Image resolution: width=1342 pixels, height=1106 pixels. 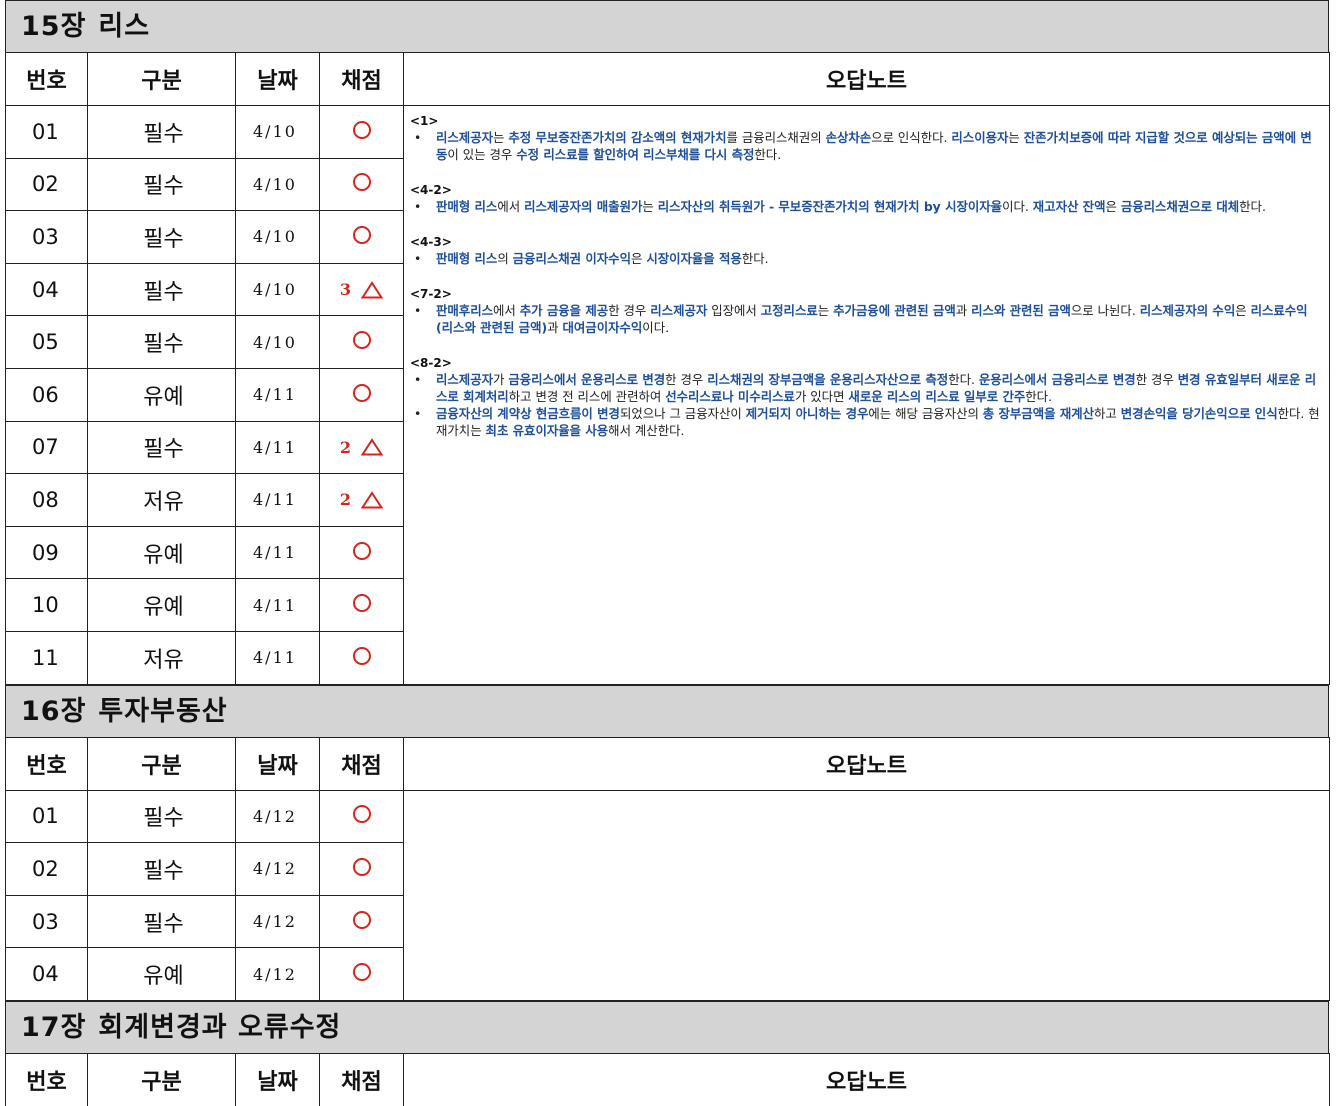 What do you see at coordinates (865, 258) in the screenshot?
I see `note-item: • 판매형 리스의 금융리스채권 이자수익은 시장이자율을 적용한다.` at bounding box center [865, 258].